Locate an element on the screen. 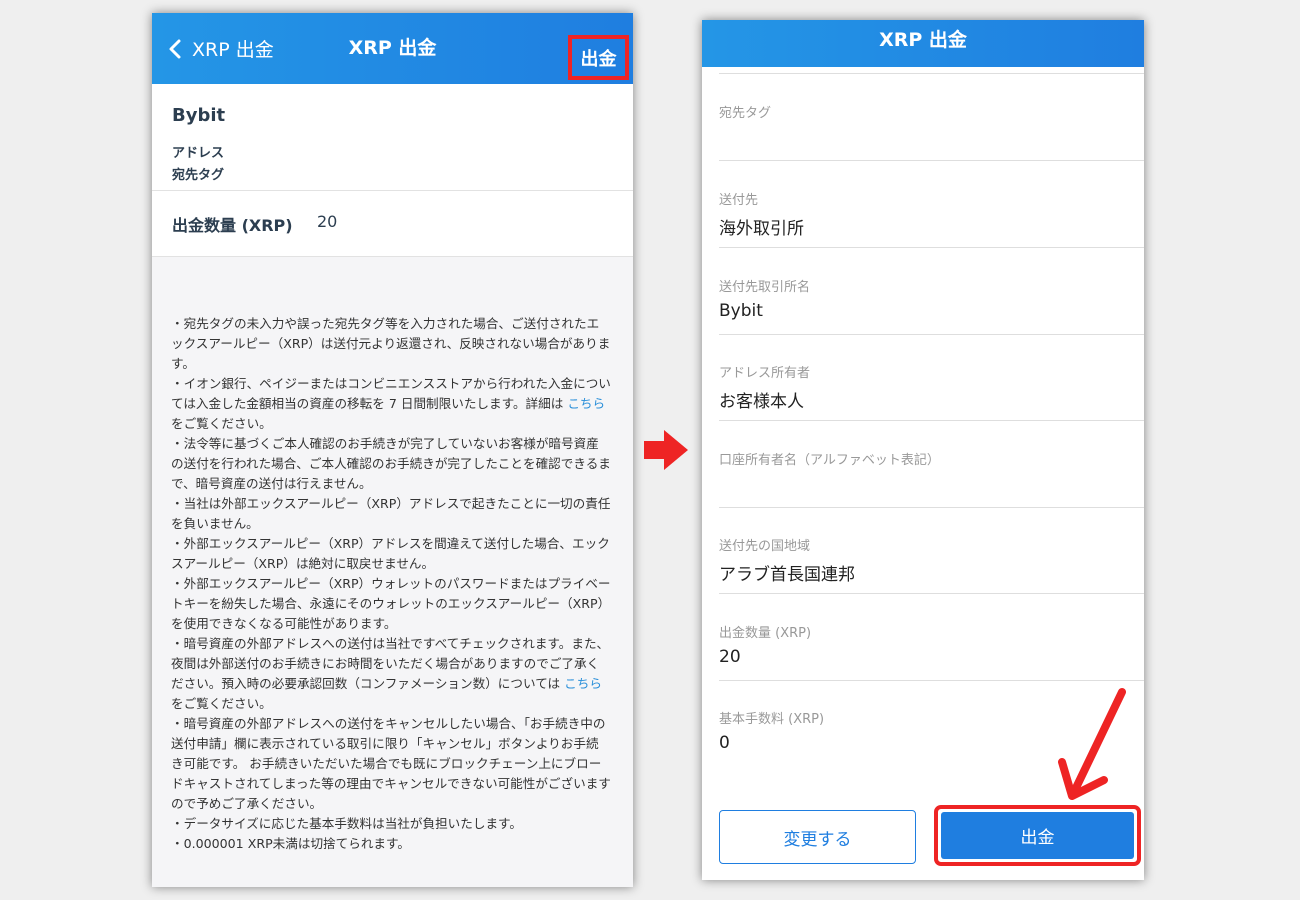 This screenshot has height=900, width=1300. field-label: 送付先 is located at coordinates (739, 200).